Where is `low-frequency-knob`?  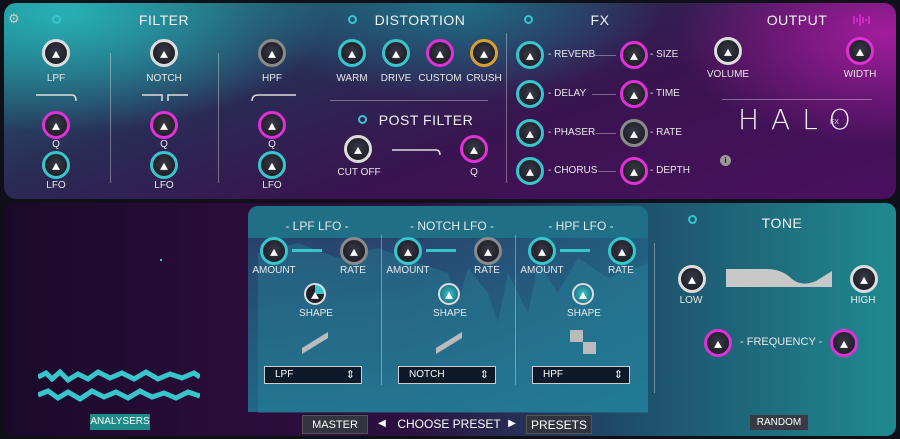
low-frequency-knob is located at coordinates (718, 343).